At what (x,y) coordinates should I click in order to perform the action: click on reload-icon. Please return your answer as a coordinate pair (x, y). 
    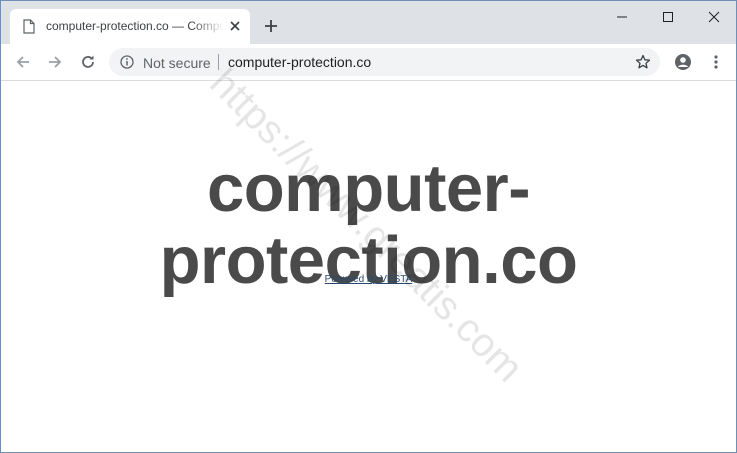
    Looking at the image, I should click on (88, 64).